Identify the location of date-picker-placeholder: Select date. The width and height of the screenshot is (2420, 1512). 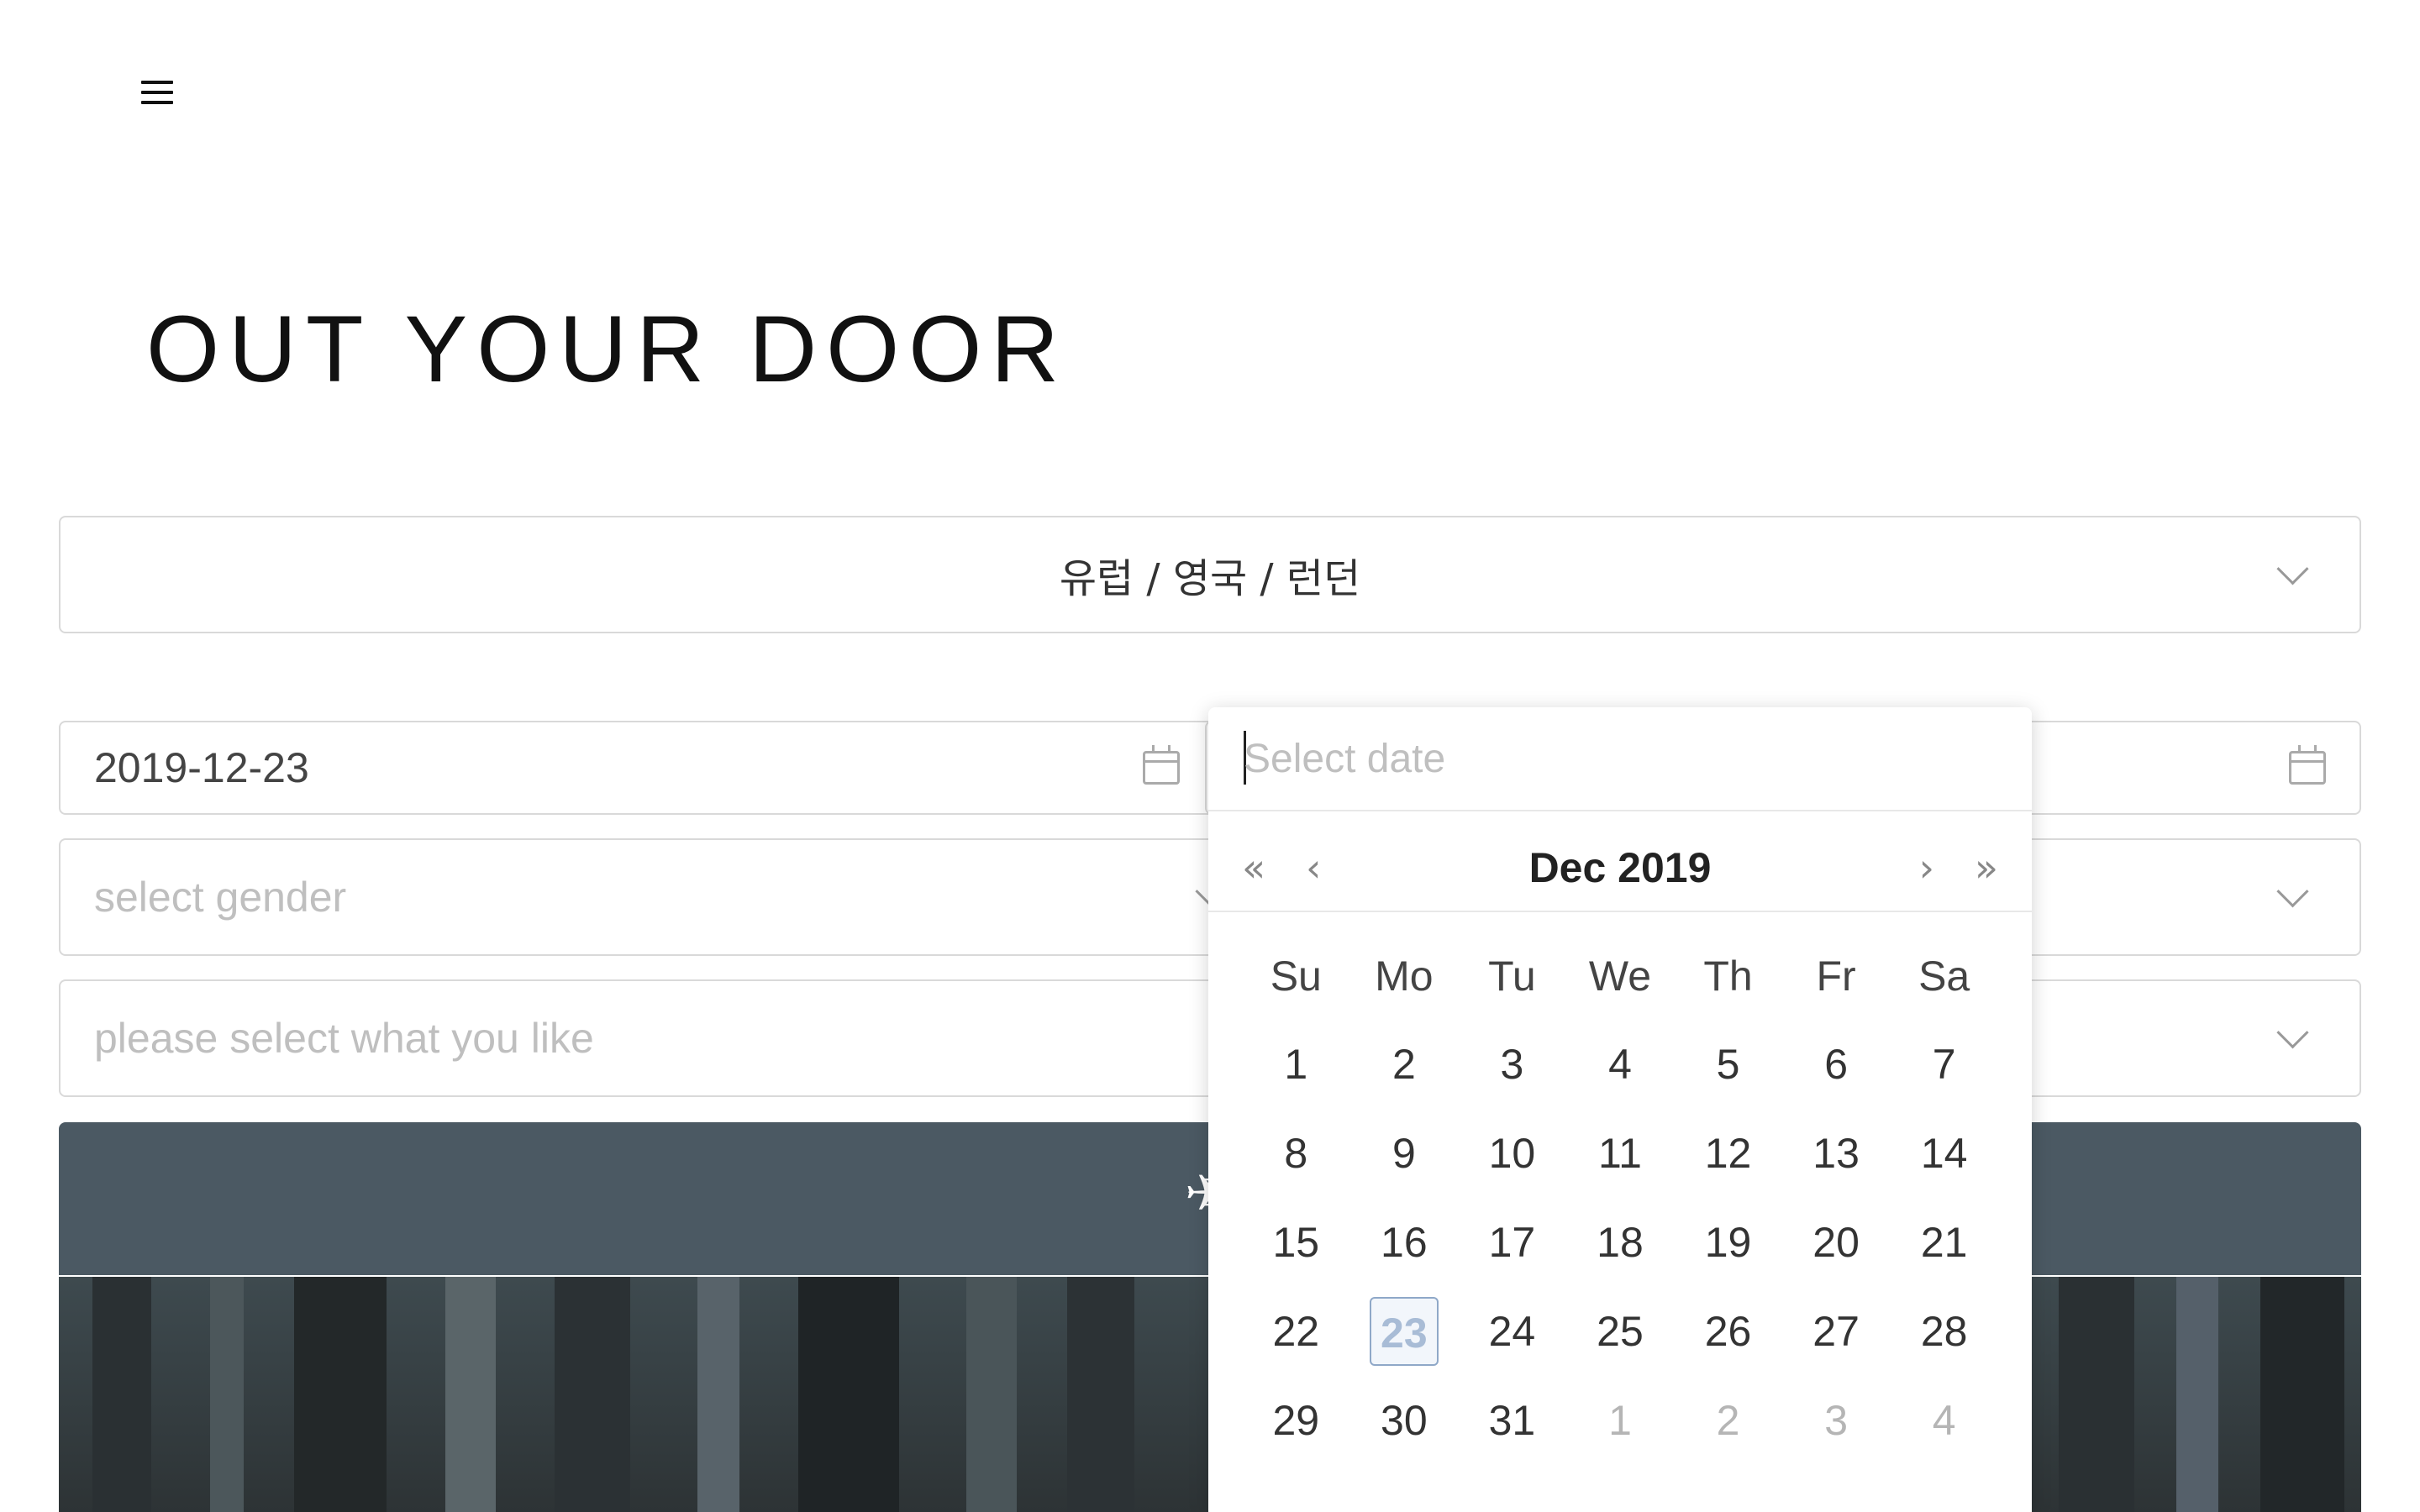
(1345, 759).